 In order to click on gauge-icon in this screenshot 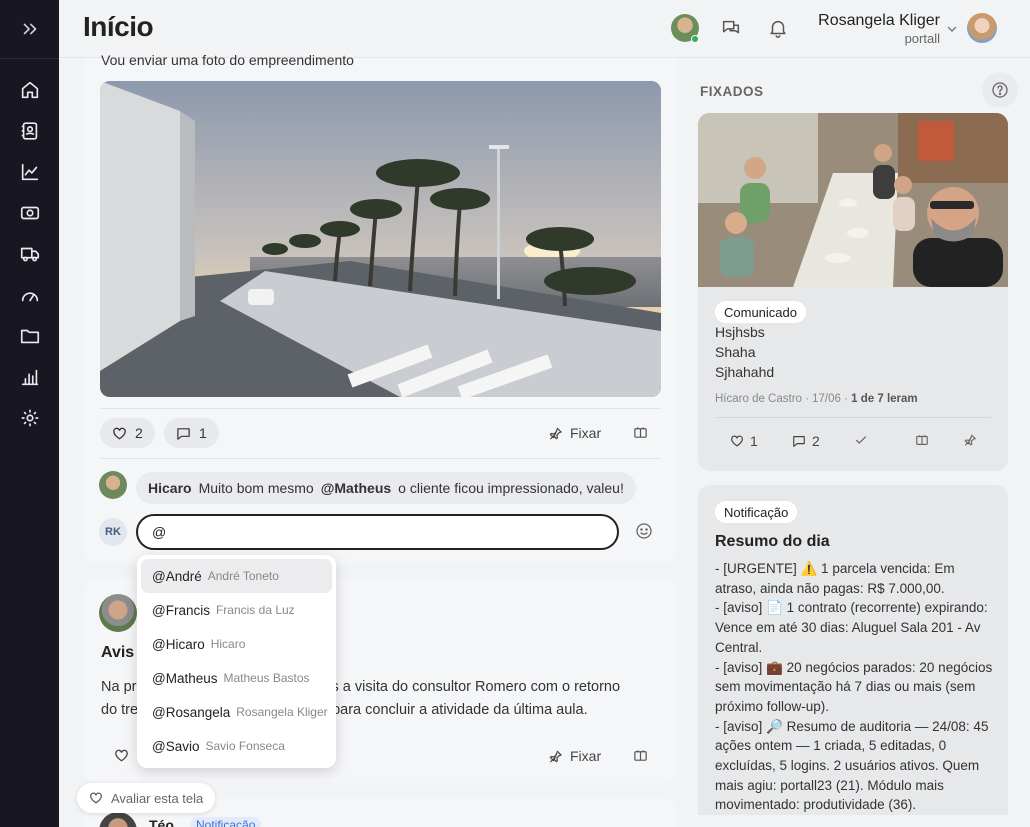, I will do `click(30, 295)`.